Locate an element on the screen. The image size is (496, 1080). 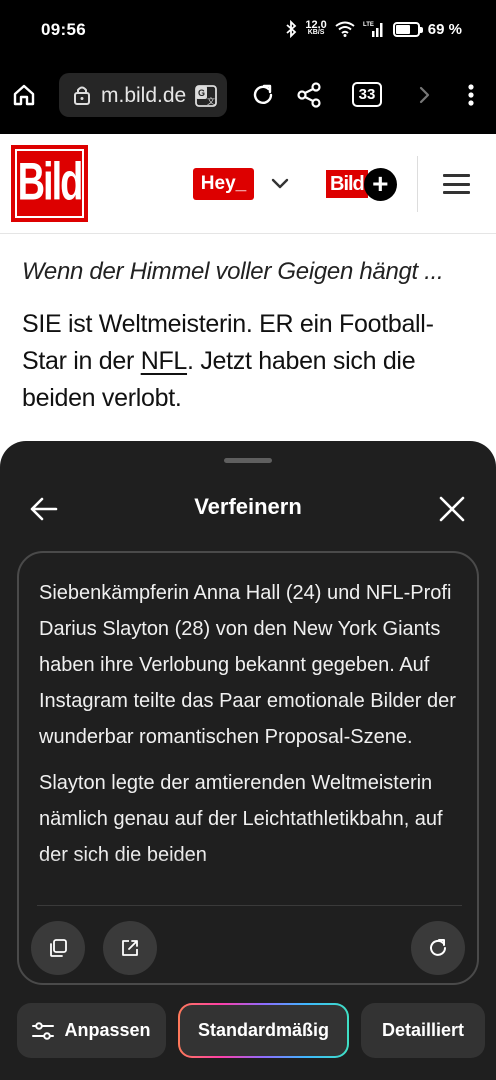
battery-fill is located at coordinates (403, 29).